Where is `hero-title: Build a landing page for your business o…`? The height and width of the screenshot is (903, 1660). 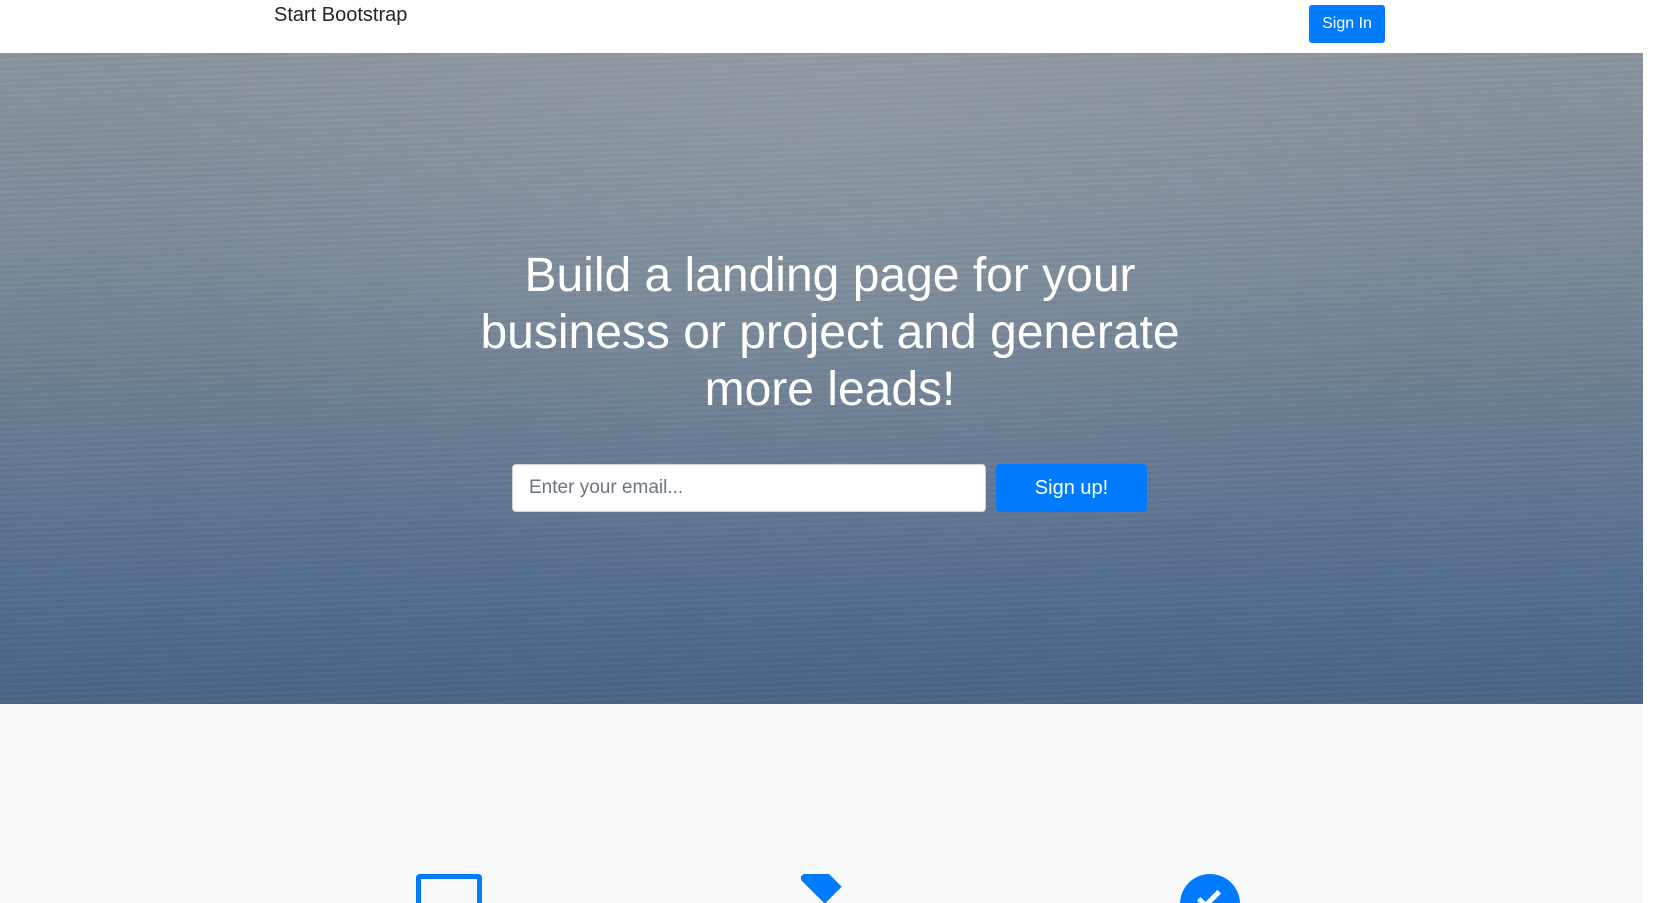
hero-title: Build a landing page for your business o… is located at coordinates (830, 332).